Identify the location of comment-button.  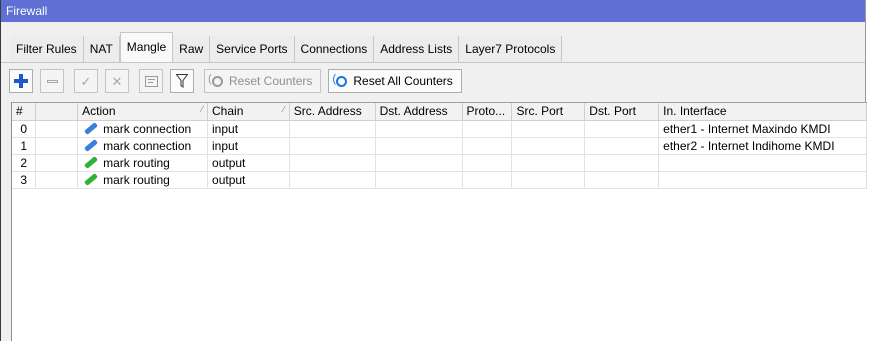
(151, 81).